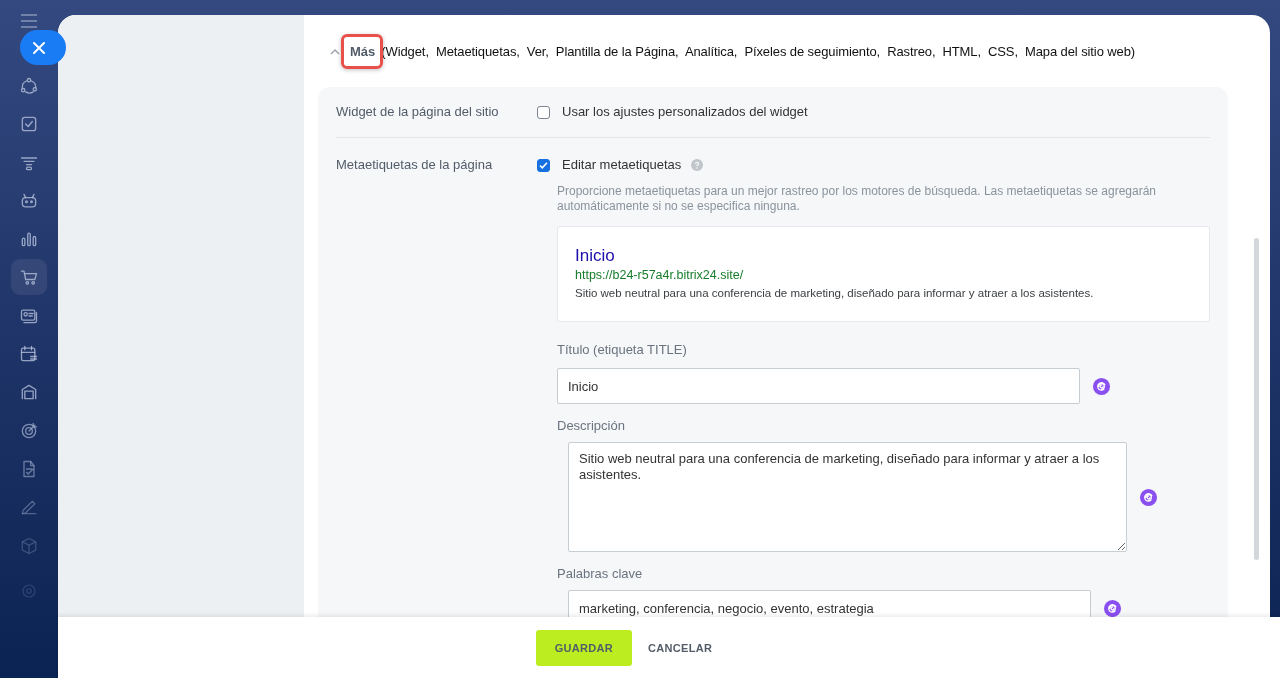 This screenshot has width=1280, height=678. Describe the element at coordinates (685, 112) in the screenshot. I see `checkbox-label: Usar los ajustes personalizados del widget` at that location.